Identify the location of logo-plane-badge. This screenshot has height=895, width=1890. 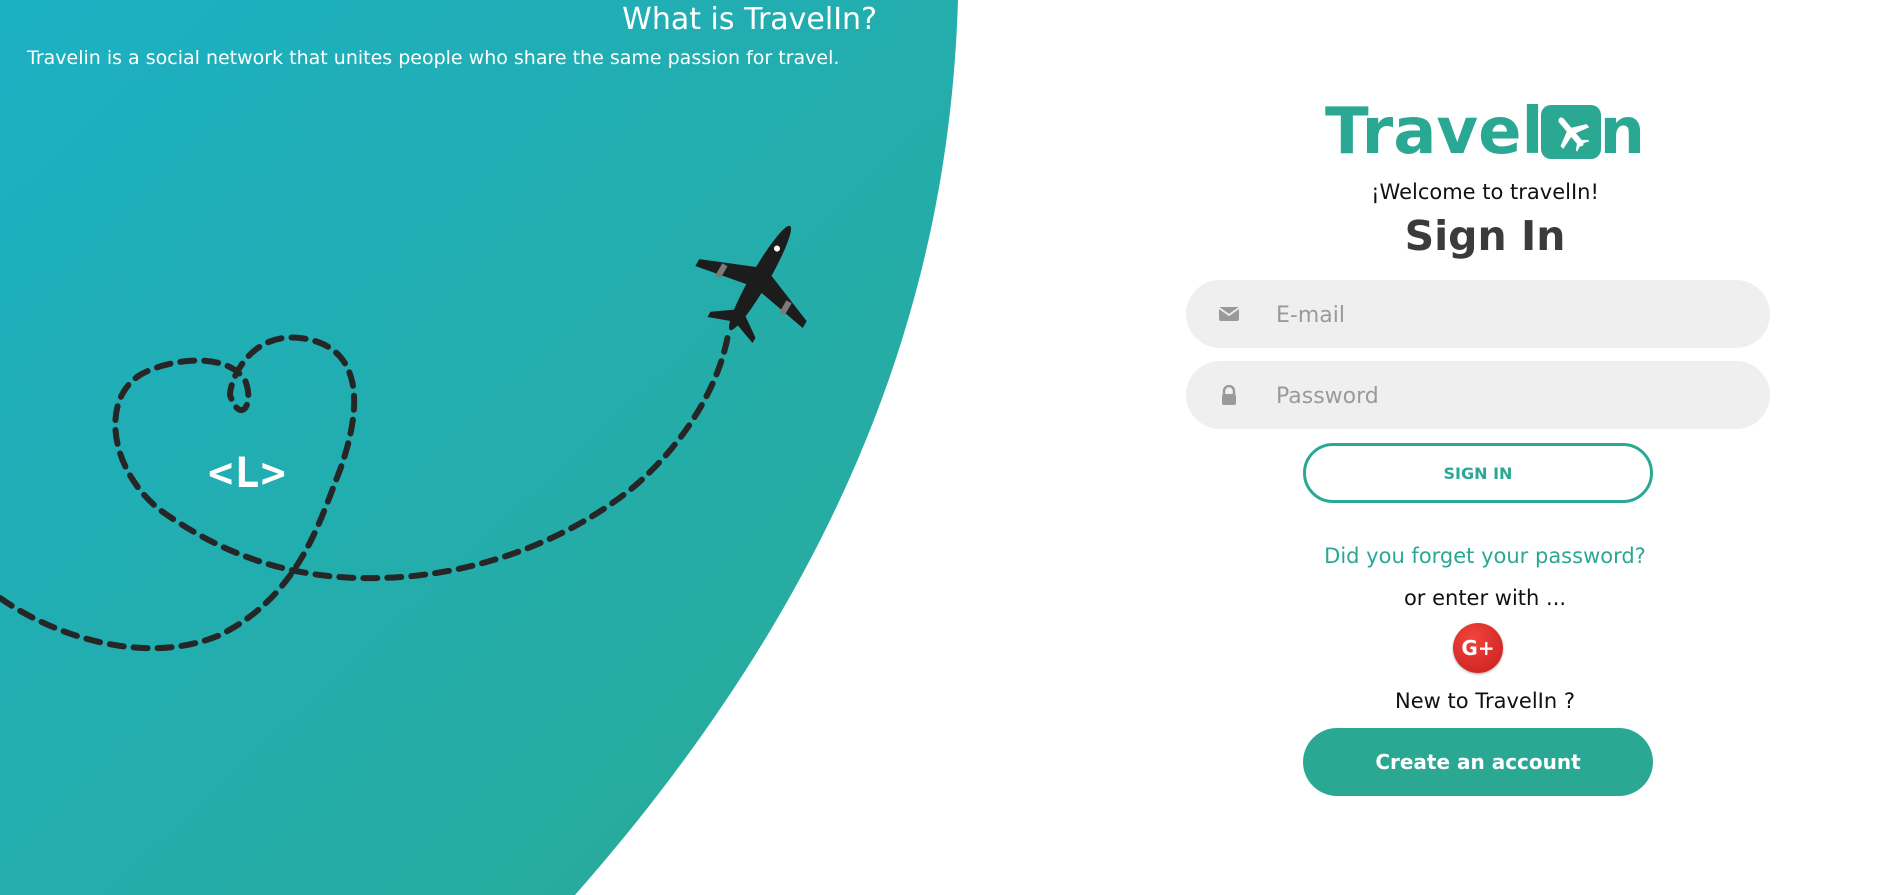
(1571, 132).